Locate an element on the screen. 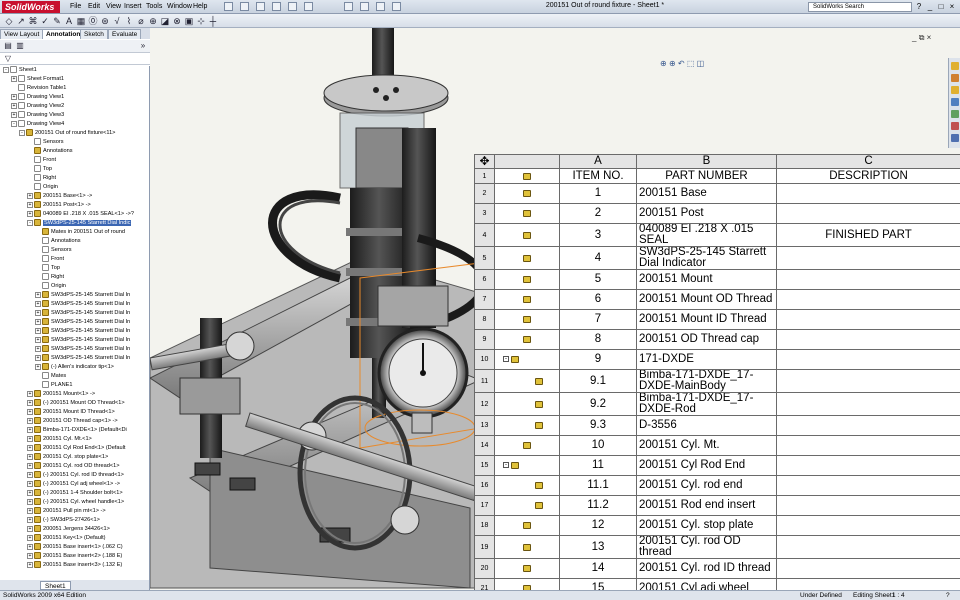 This screenshot has height=600, width=960. spell-check-icon: ✓ is located at coordinates (45, 21).